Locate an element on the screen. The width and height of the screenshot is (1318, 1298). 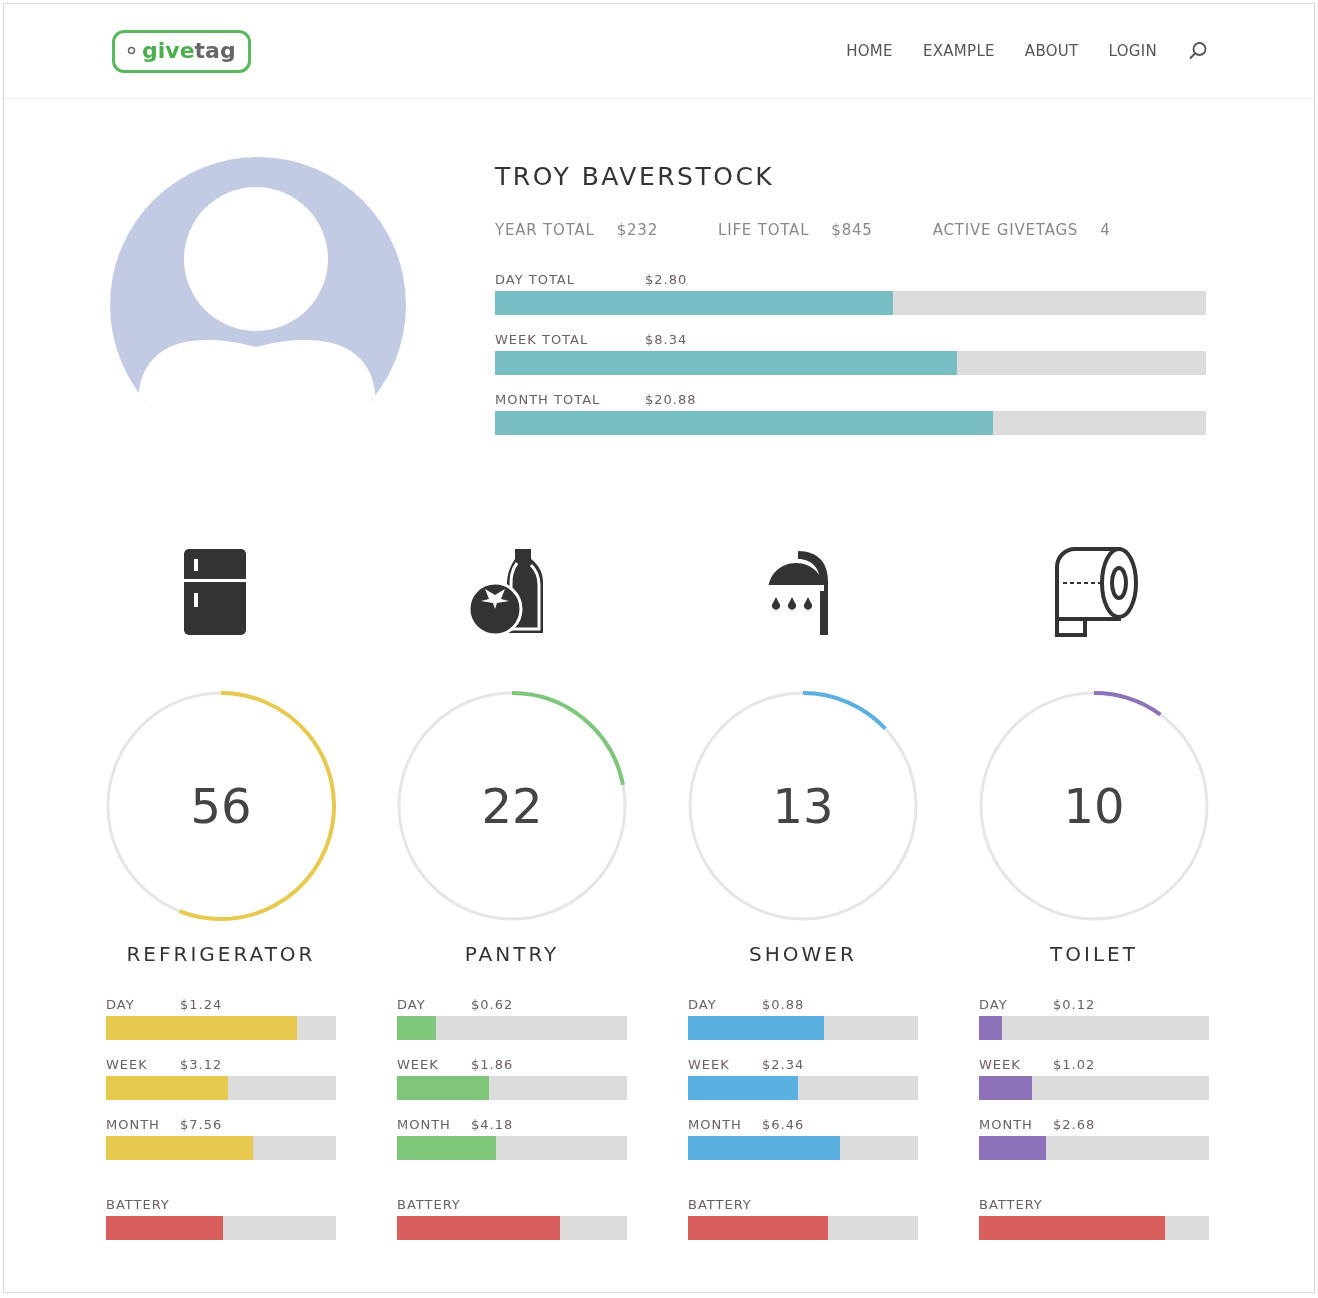
bar-value: $6.46 is located at coordinates (783, 1124).